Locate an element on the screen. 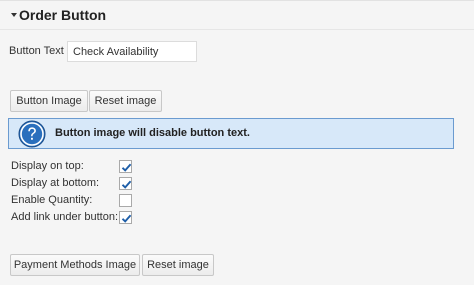 This screenshot has height=285, width=474. display-on-top-label: Display on top: is located at coordinates (47, 166).